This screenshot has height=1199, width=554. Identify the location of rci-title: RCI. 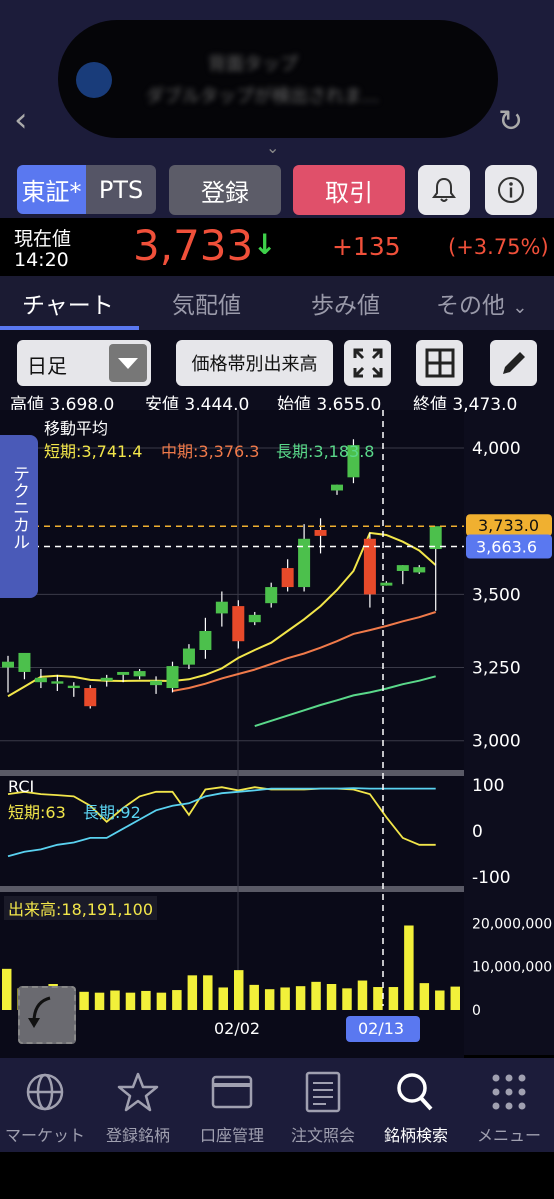
(21, 786).